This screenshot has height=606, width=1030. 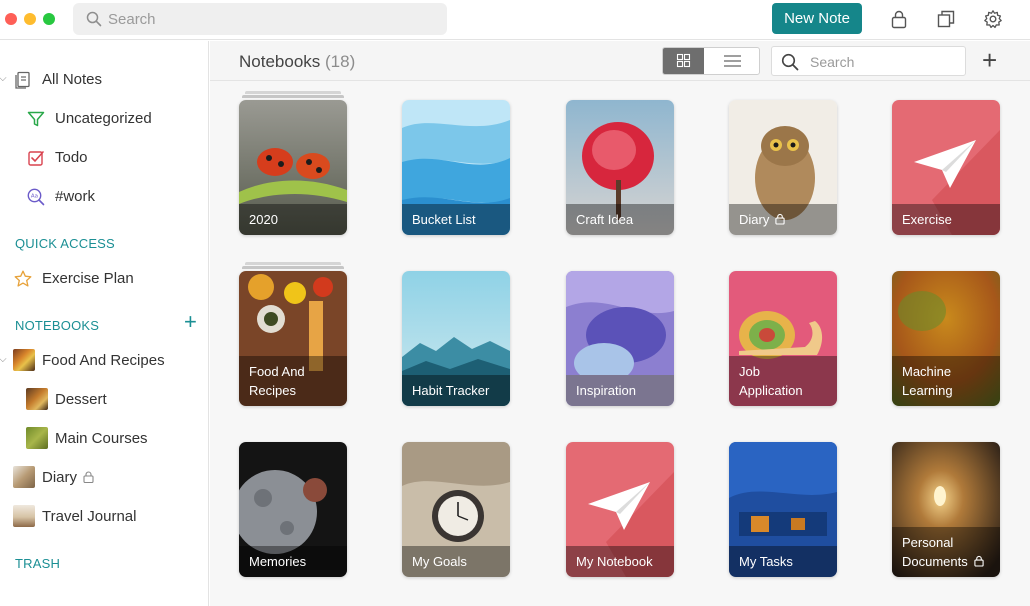 What do you see at coordinates (456, 219) in the screenshot?
I see `notebook-title: Bucket List` at bounding box center [456, 219].